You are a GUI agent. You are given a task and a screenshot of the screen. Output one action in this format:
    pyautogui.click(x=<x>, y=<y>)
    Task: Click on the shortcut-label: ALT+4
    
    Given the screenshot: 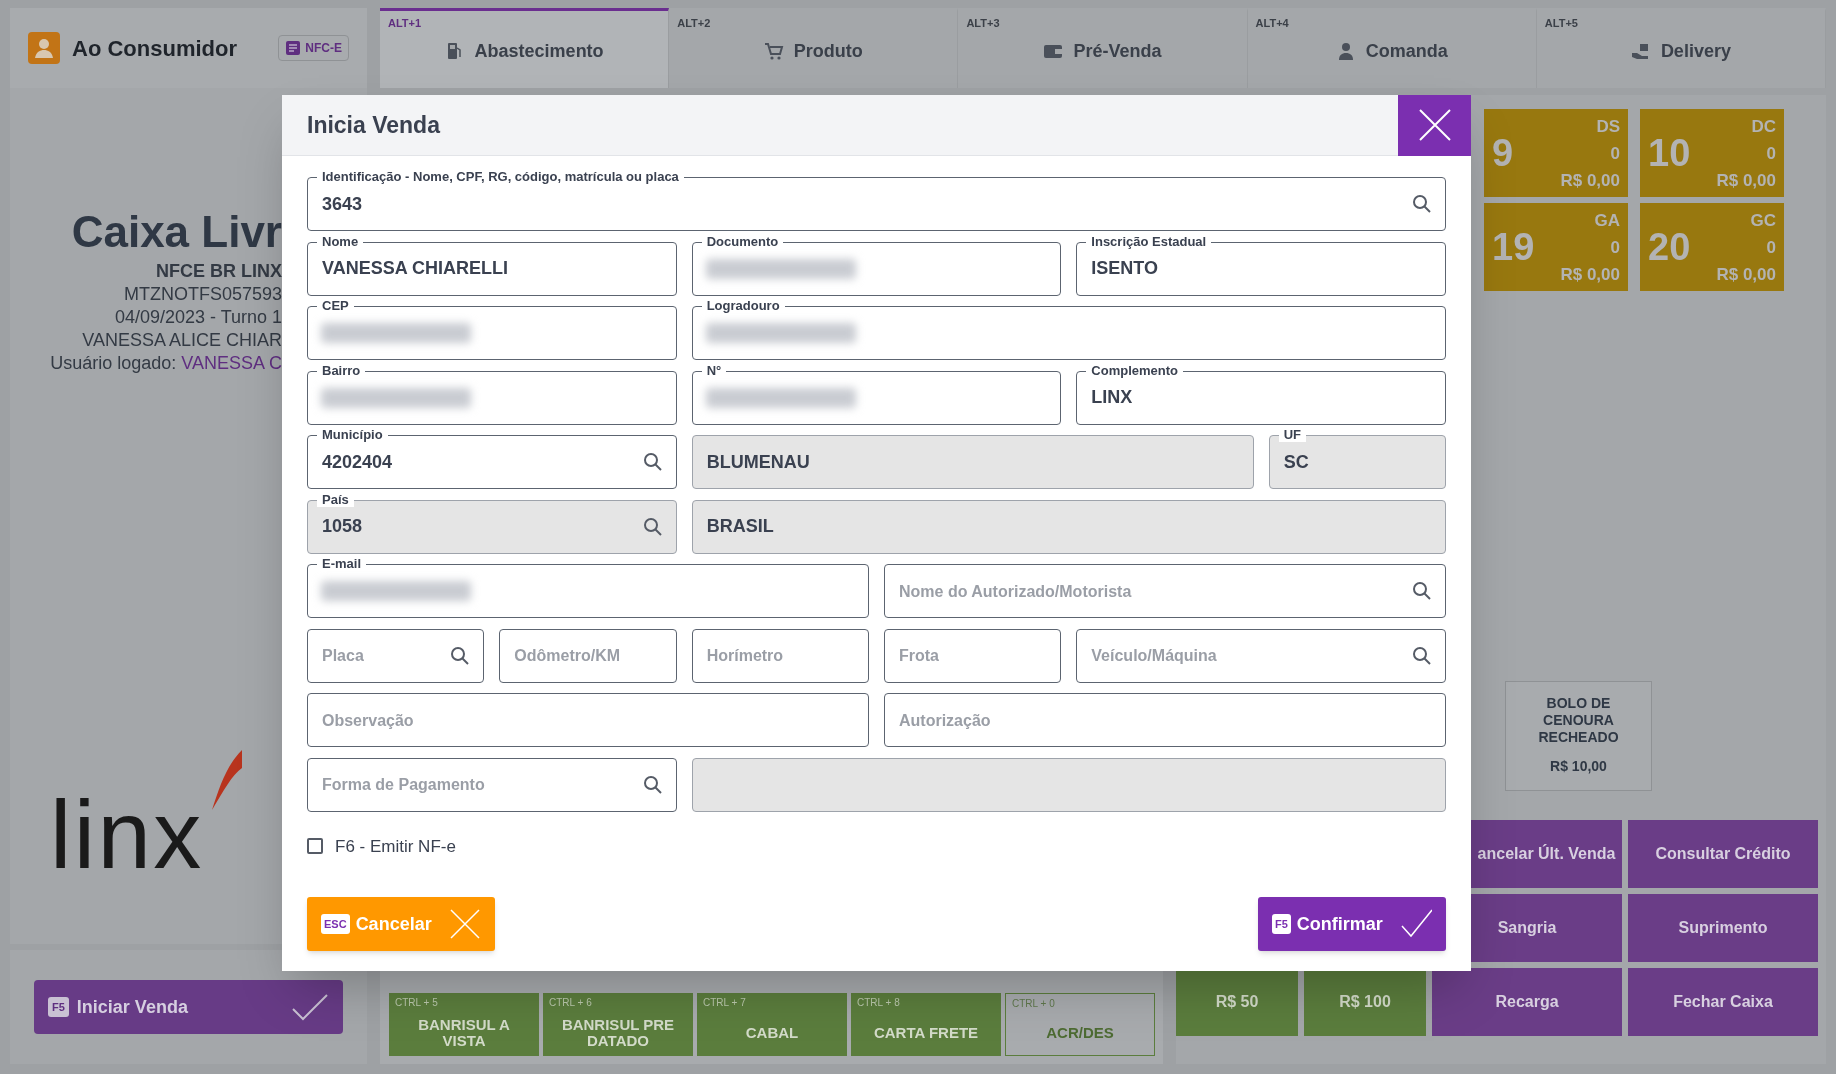 What is the action you would take?
    pyautogui.click(x=1272, y=23)
    